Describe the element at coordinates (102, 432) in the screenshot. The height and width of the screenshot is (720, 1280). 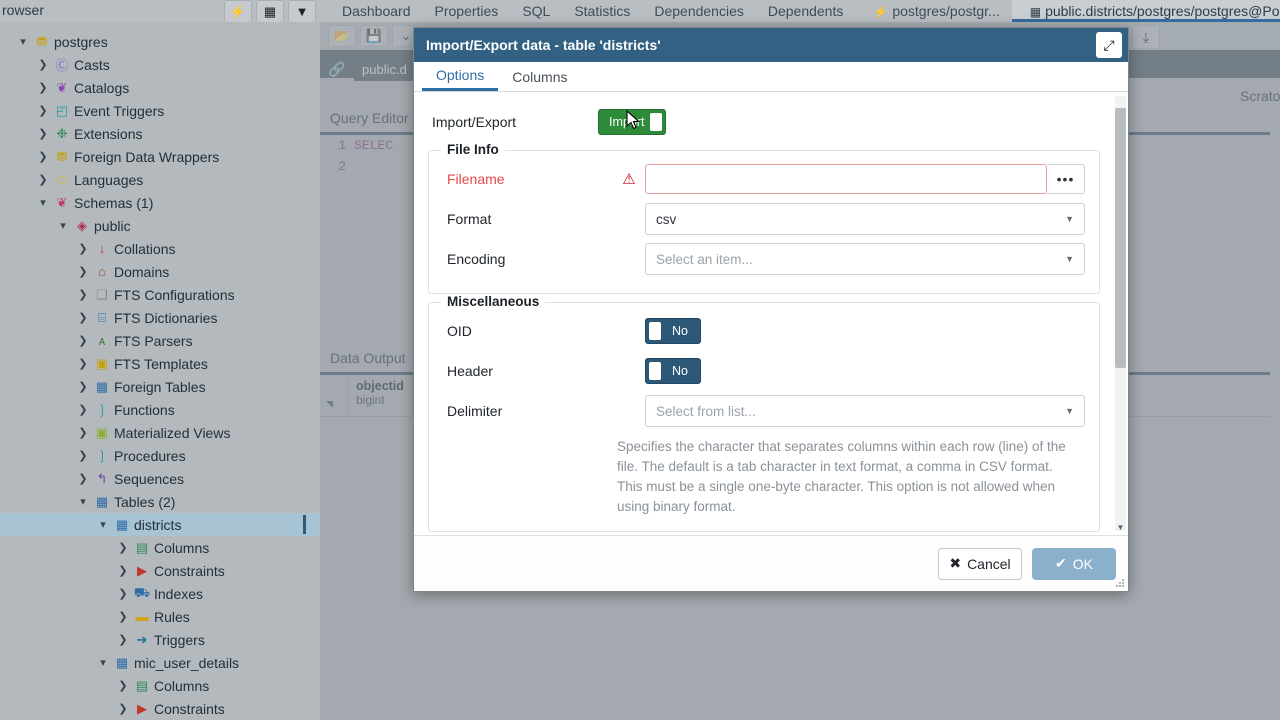
I see `node-type-icon: ▣` at that location.